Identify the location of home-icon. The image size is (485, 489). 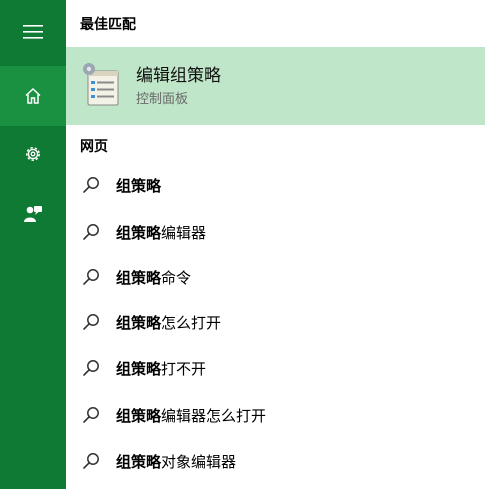
(33, 95).